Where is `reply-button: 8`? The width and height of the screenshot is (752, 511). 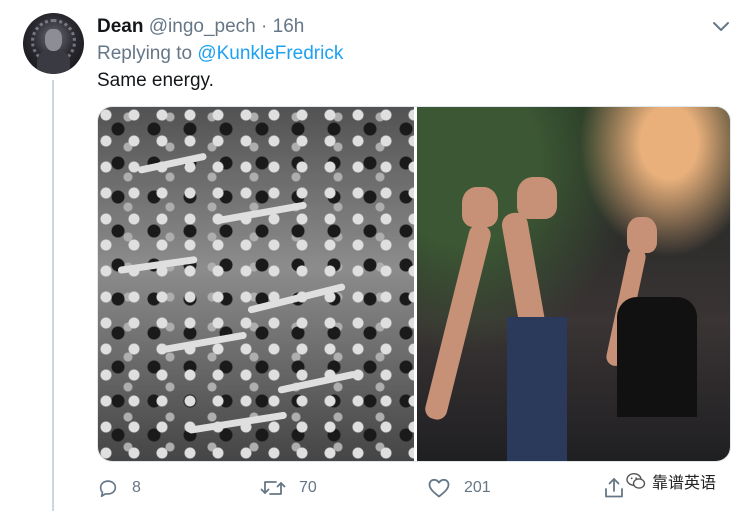 reply-button: 8 is located at coordinates (119, 488).